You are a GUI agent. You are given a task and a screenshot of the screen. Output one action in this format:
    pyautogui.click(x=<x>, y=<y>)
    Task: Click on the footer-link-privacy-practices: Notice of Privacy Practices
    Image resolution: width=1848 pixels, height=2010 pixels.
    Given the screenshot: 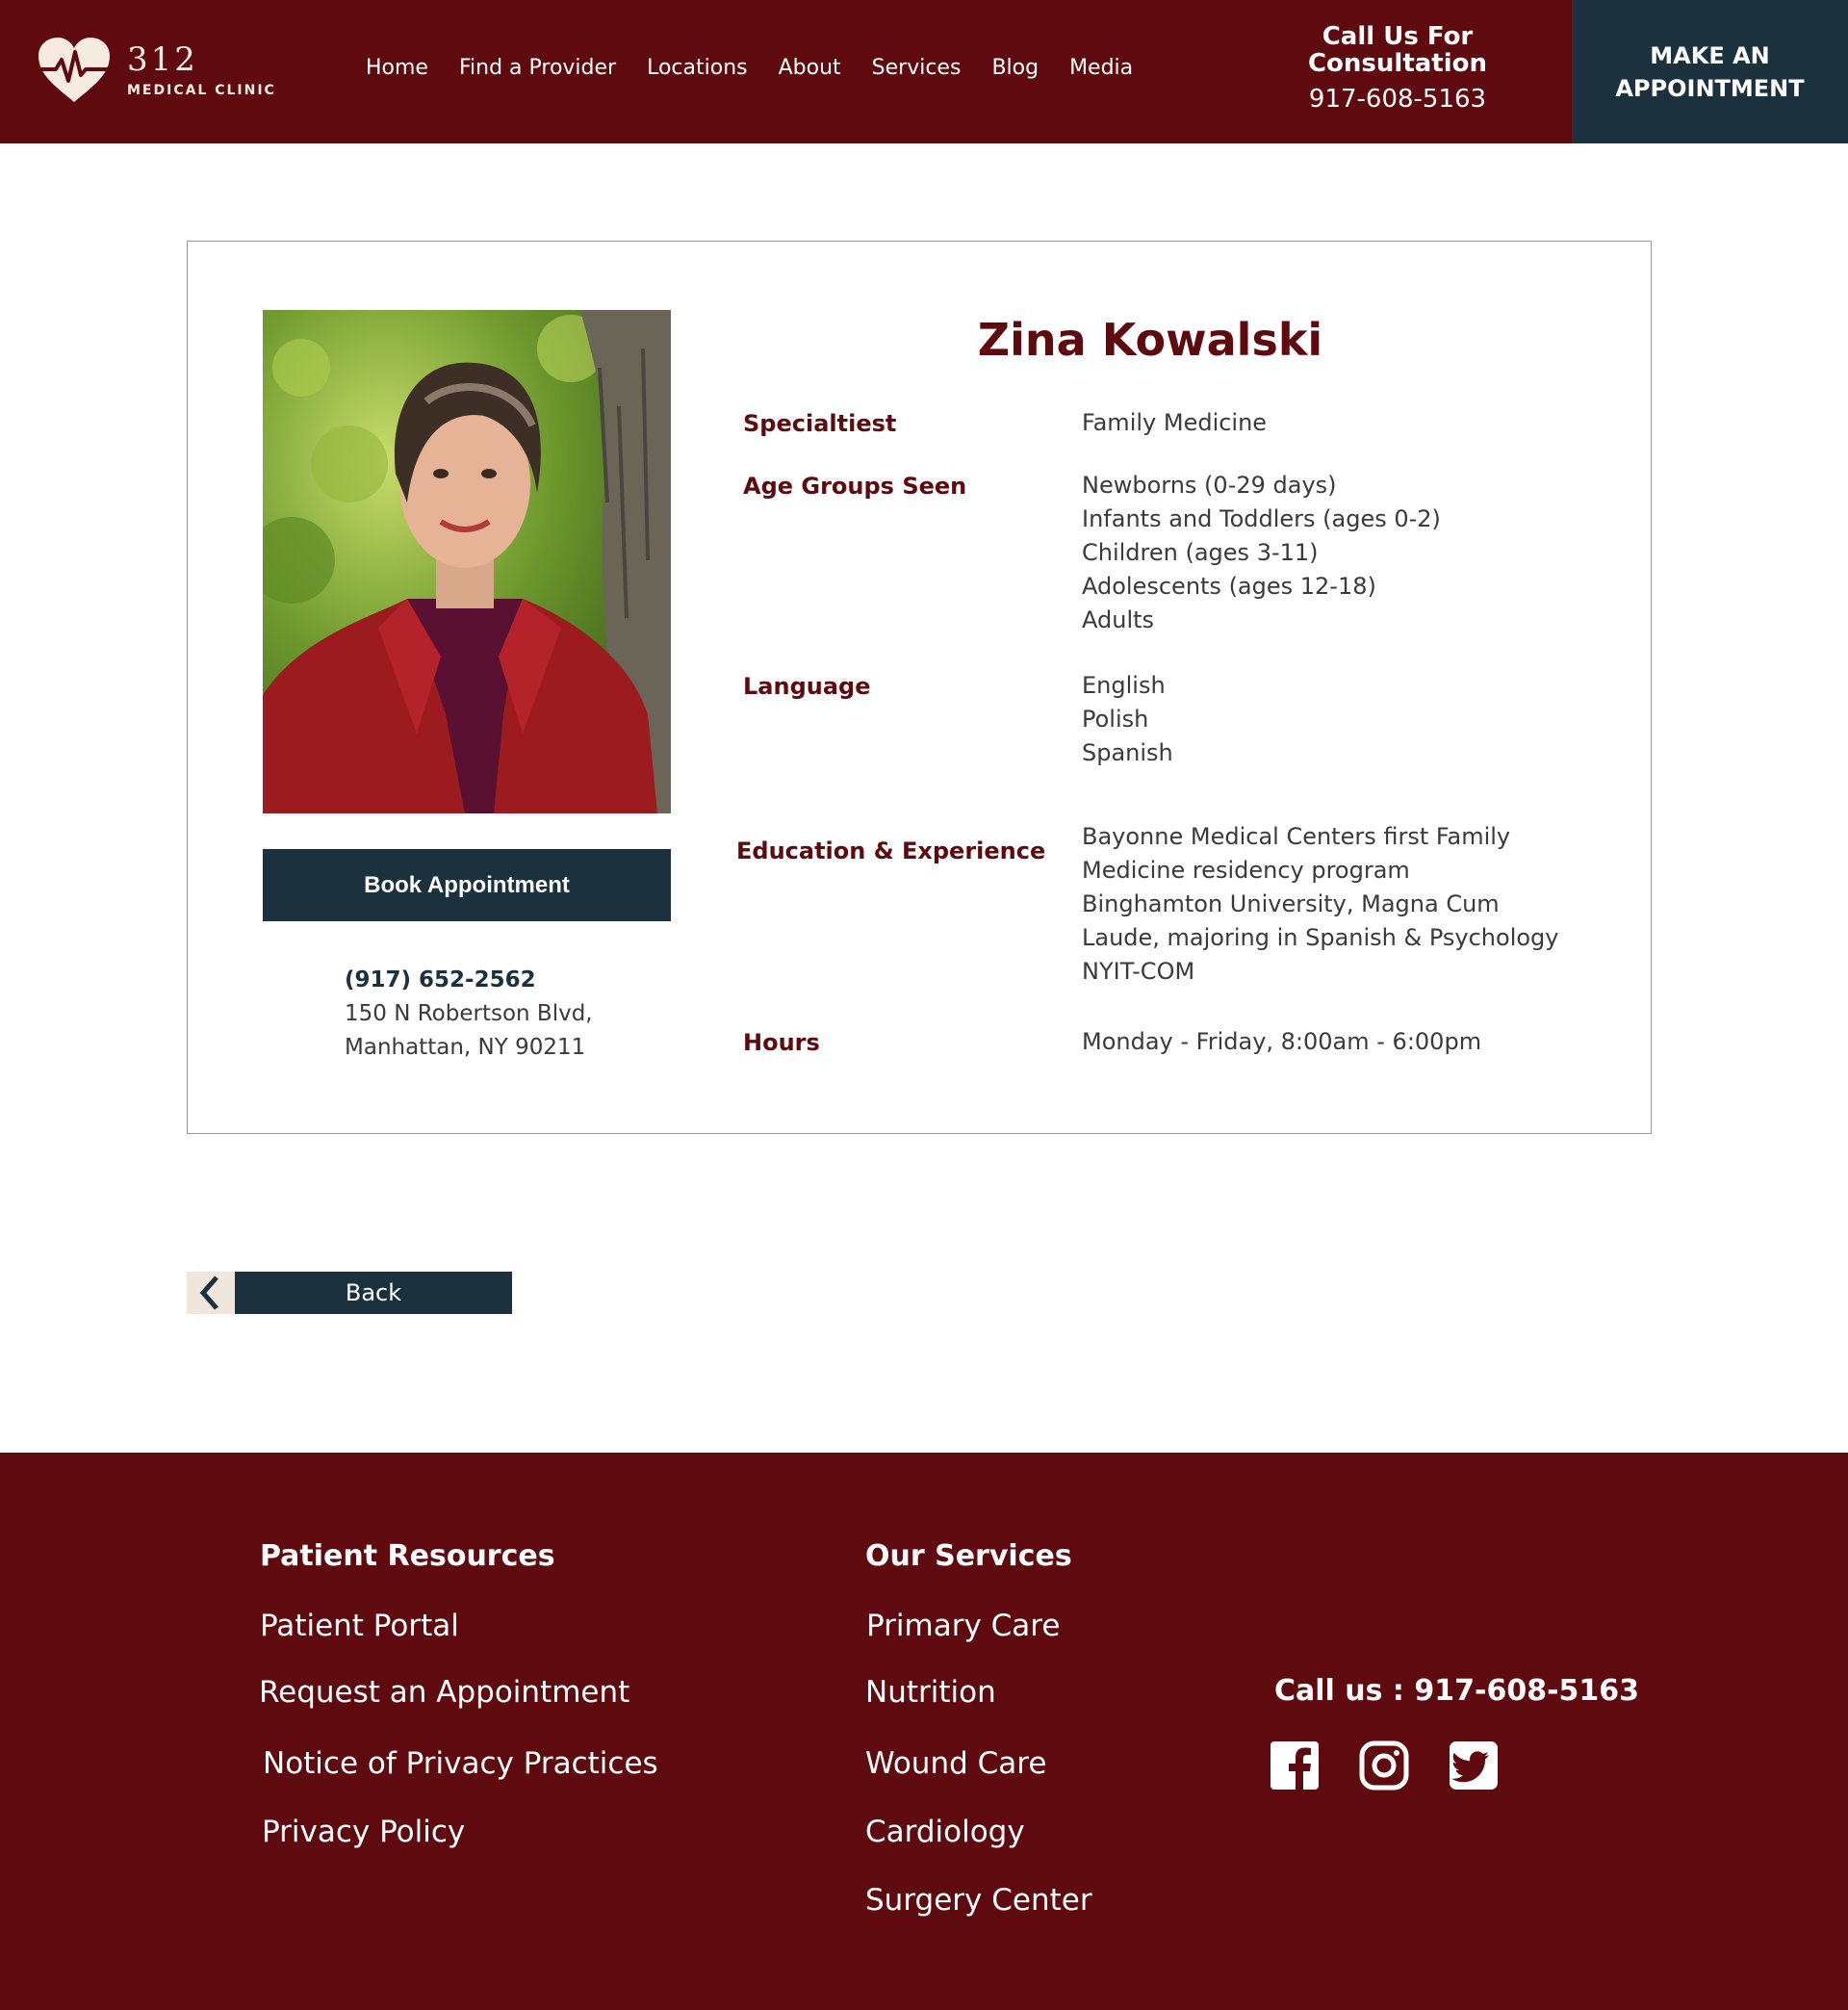 What is the action you would take?
    pyautogui.click(x=460, y=1764)
    